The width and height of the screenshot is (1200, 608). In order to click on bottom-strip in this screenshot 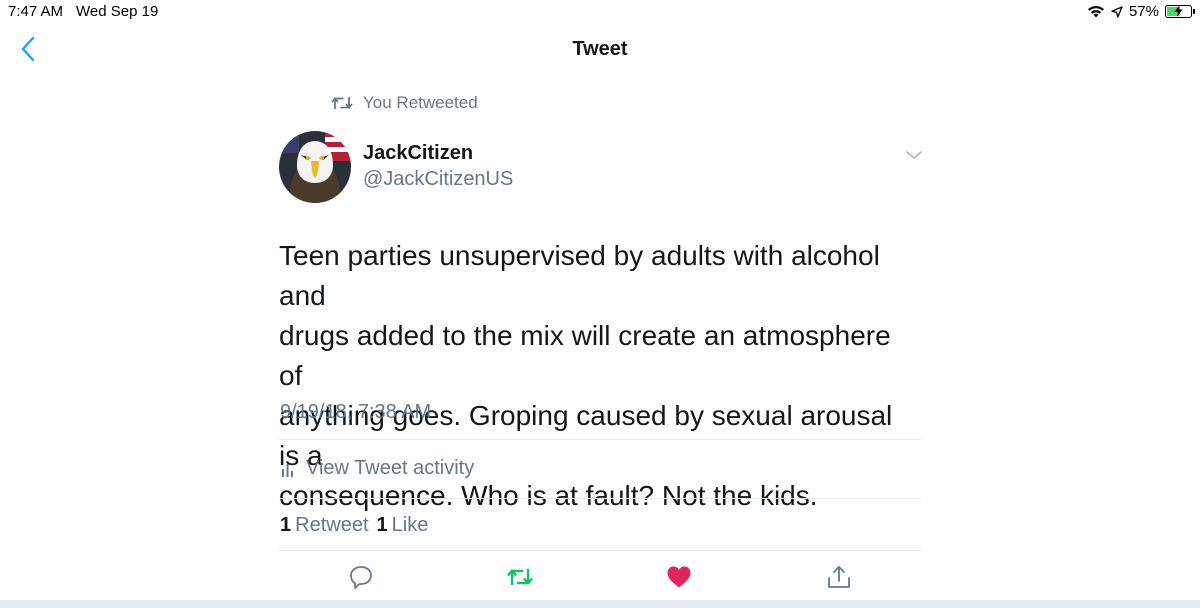, I will do `click(600, 604)`.